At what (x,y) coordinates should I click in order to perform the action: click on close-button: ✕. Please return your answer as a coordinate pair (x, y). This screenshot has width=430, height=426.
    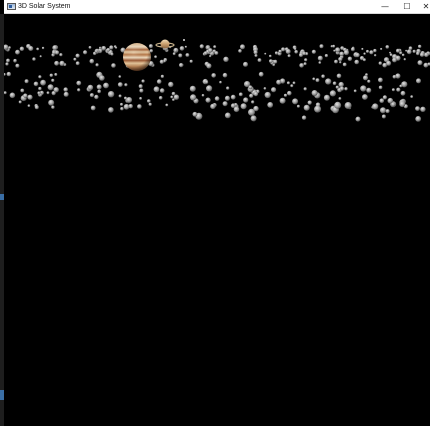
    Looking at the image, I should click on (424, 6).